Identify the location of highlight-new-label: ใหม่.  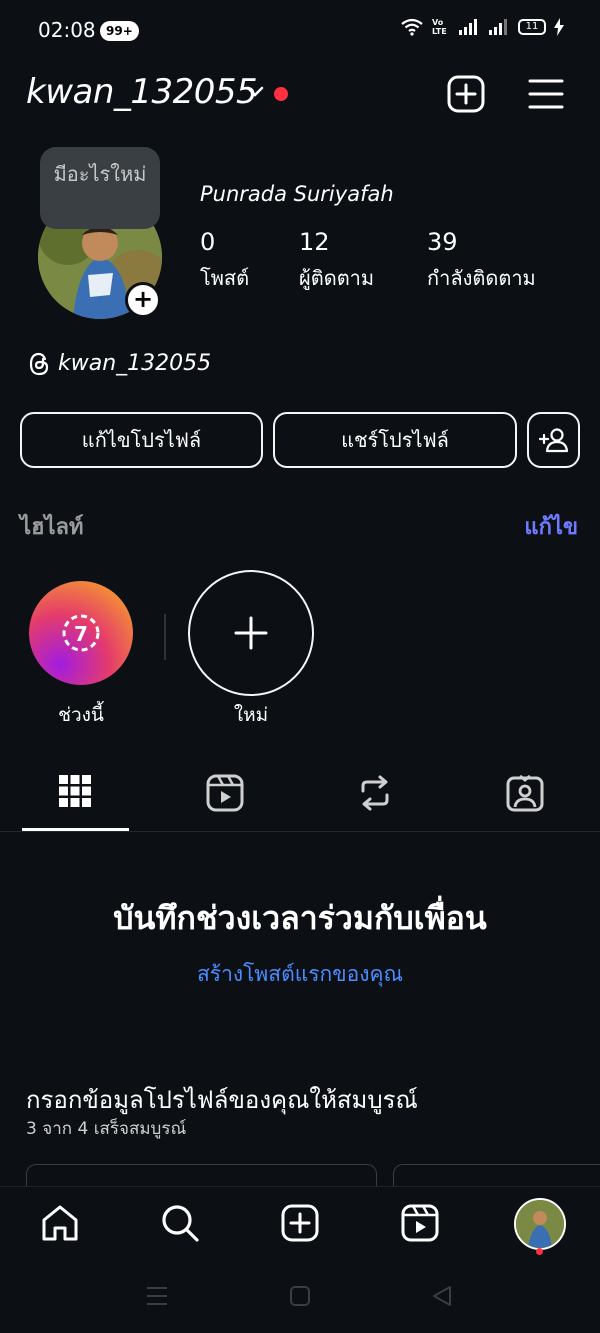
(251, 715).